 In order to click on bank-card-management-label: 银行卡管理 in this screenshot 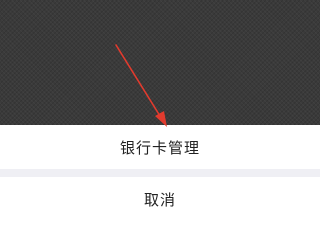, I will do `click(159, 147)`.